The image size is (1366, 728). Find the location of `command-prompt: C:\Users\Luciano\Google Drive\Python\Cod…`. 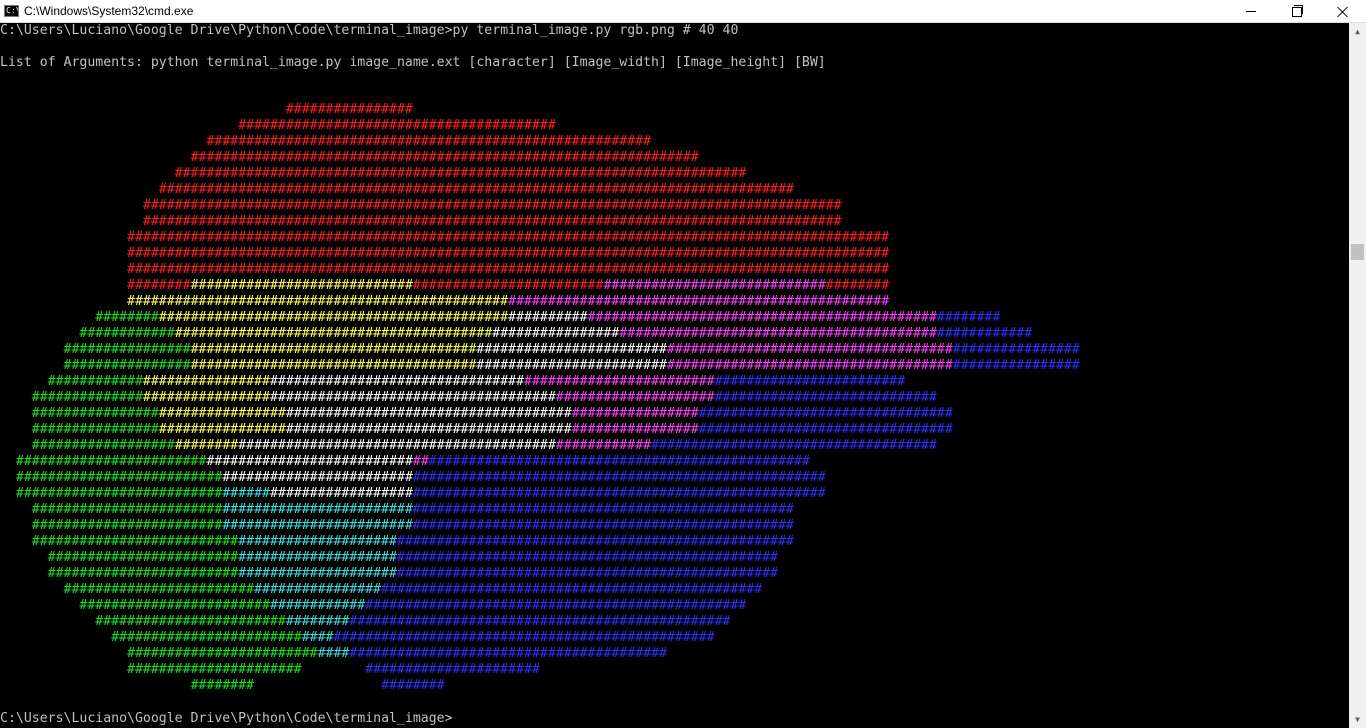

command-prompt: C:\Users\Luciano\Google Drive\Python\Cod… is located at coordinates (226, 719).